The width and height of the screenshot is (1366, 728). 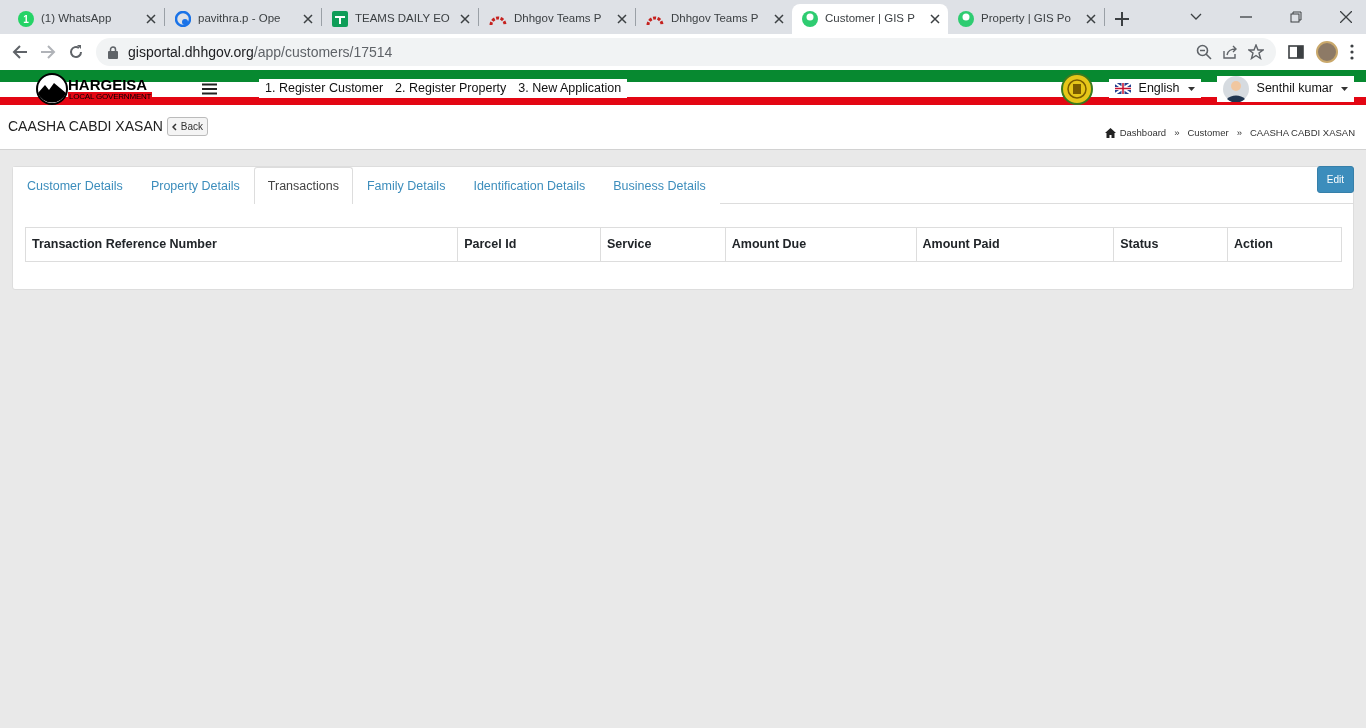 I want to click on browser-tab: 1 (1) WhatsApp, so click(x=86, y=19).